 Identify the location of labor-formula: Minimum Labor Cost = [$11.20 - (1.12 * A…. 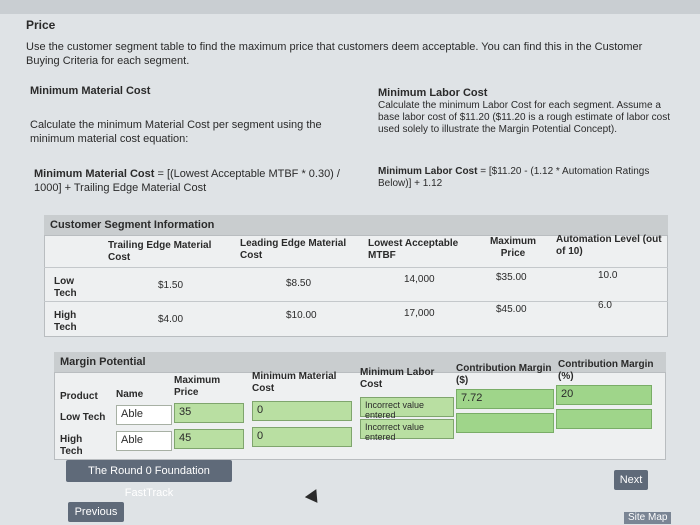
(528, 178).